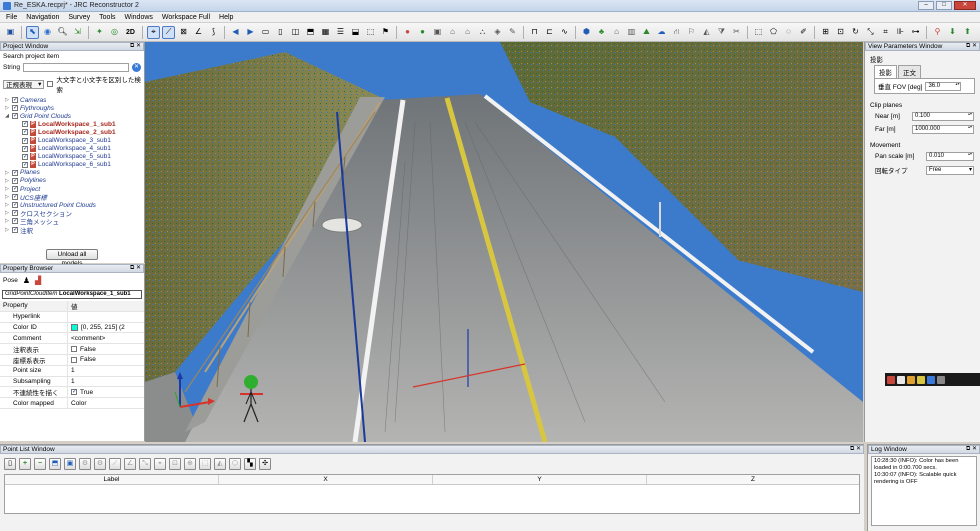 Image resolution: width=980 pixels, height=531 pixels. I want to click on scissors-icon: ✂, so click(736, 32).